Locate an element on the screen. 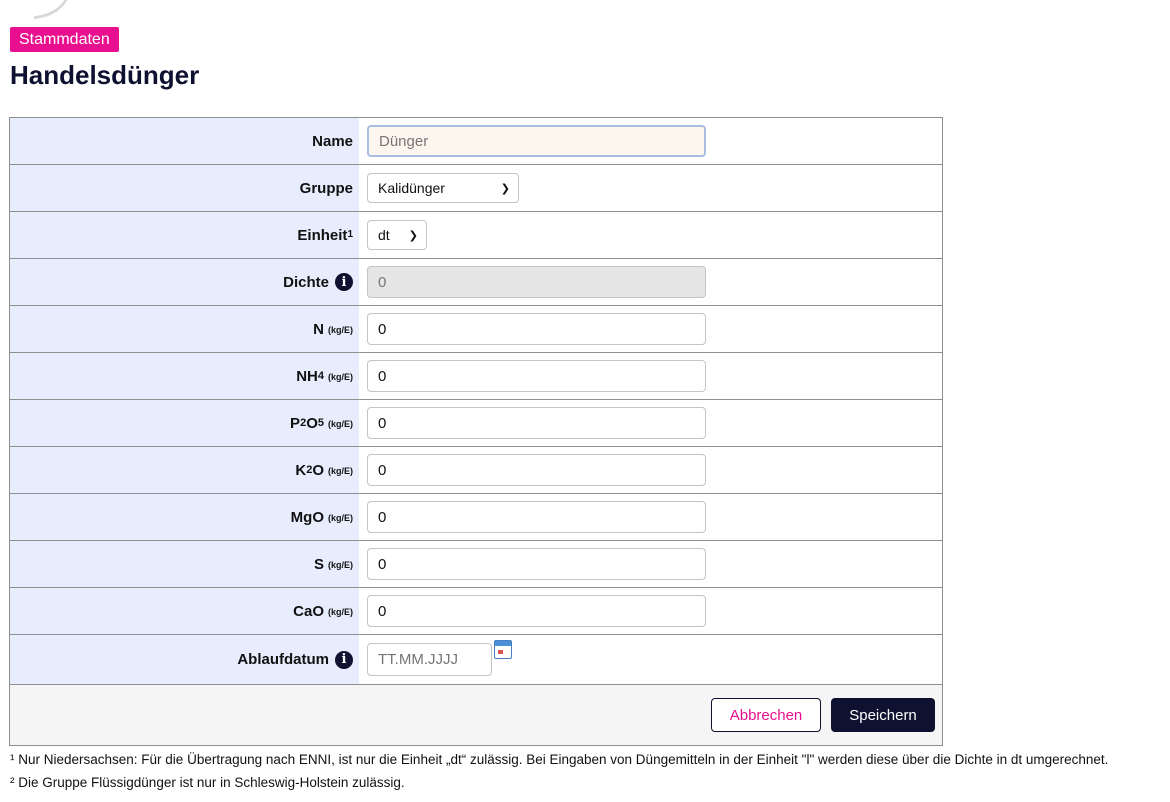 The width and height of the screenshot is (1170, 802). section-badge: Stammdaten is located at coordinates (64, 39).